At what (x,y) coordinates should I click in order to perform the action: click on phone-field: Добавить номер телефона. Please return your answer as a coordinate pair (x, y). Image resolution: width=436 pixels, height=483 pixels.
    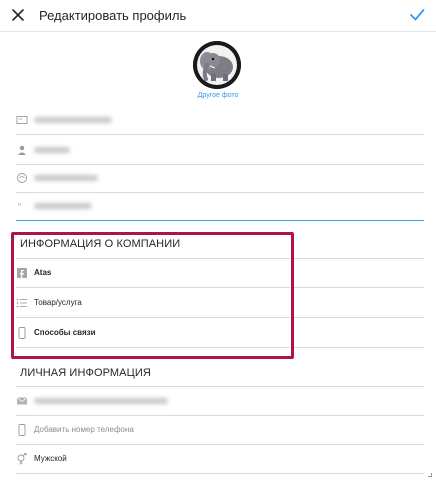
    Looking at the image, I should click on (220, 430).